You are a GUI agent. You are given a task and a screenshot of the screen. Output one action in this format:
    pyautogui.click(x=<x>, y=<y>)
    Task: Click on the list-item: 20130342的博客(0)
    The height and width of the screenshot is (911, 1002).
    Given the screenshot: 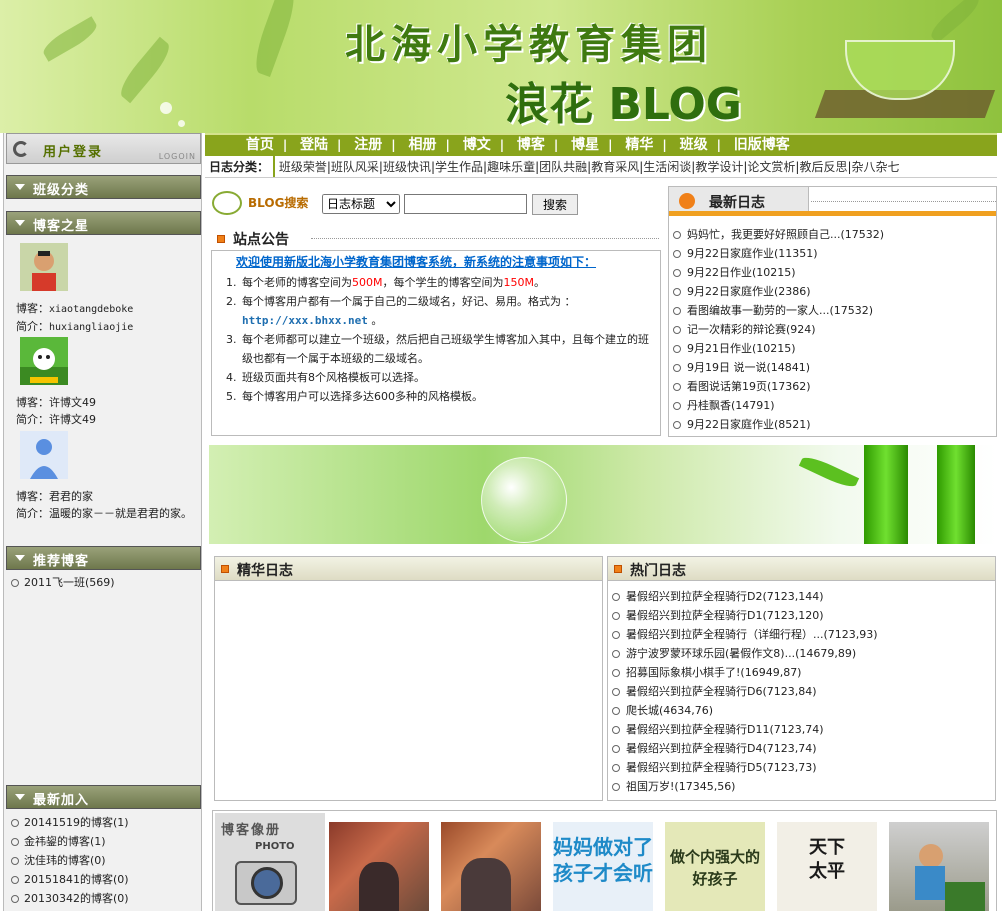 What is the action you would take?
    pyautogui.click(x=105, y=898)
    